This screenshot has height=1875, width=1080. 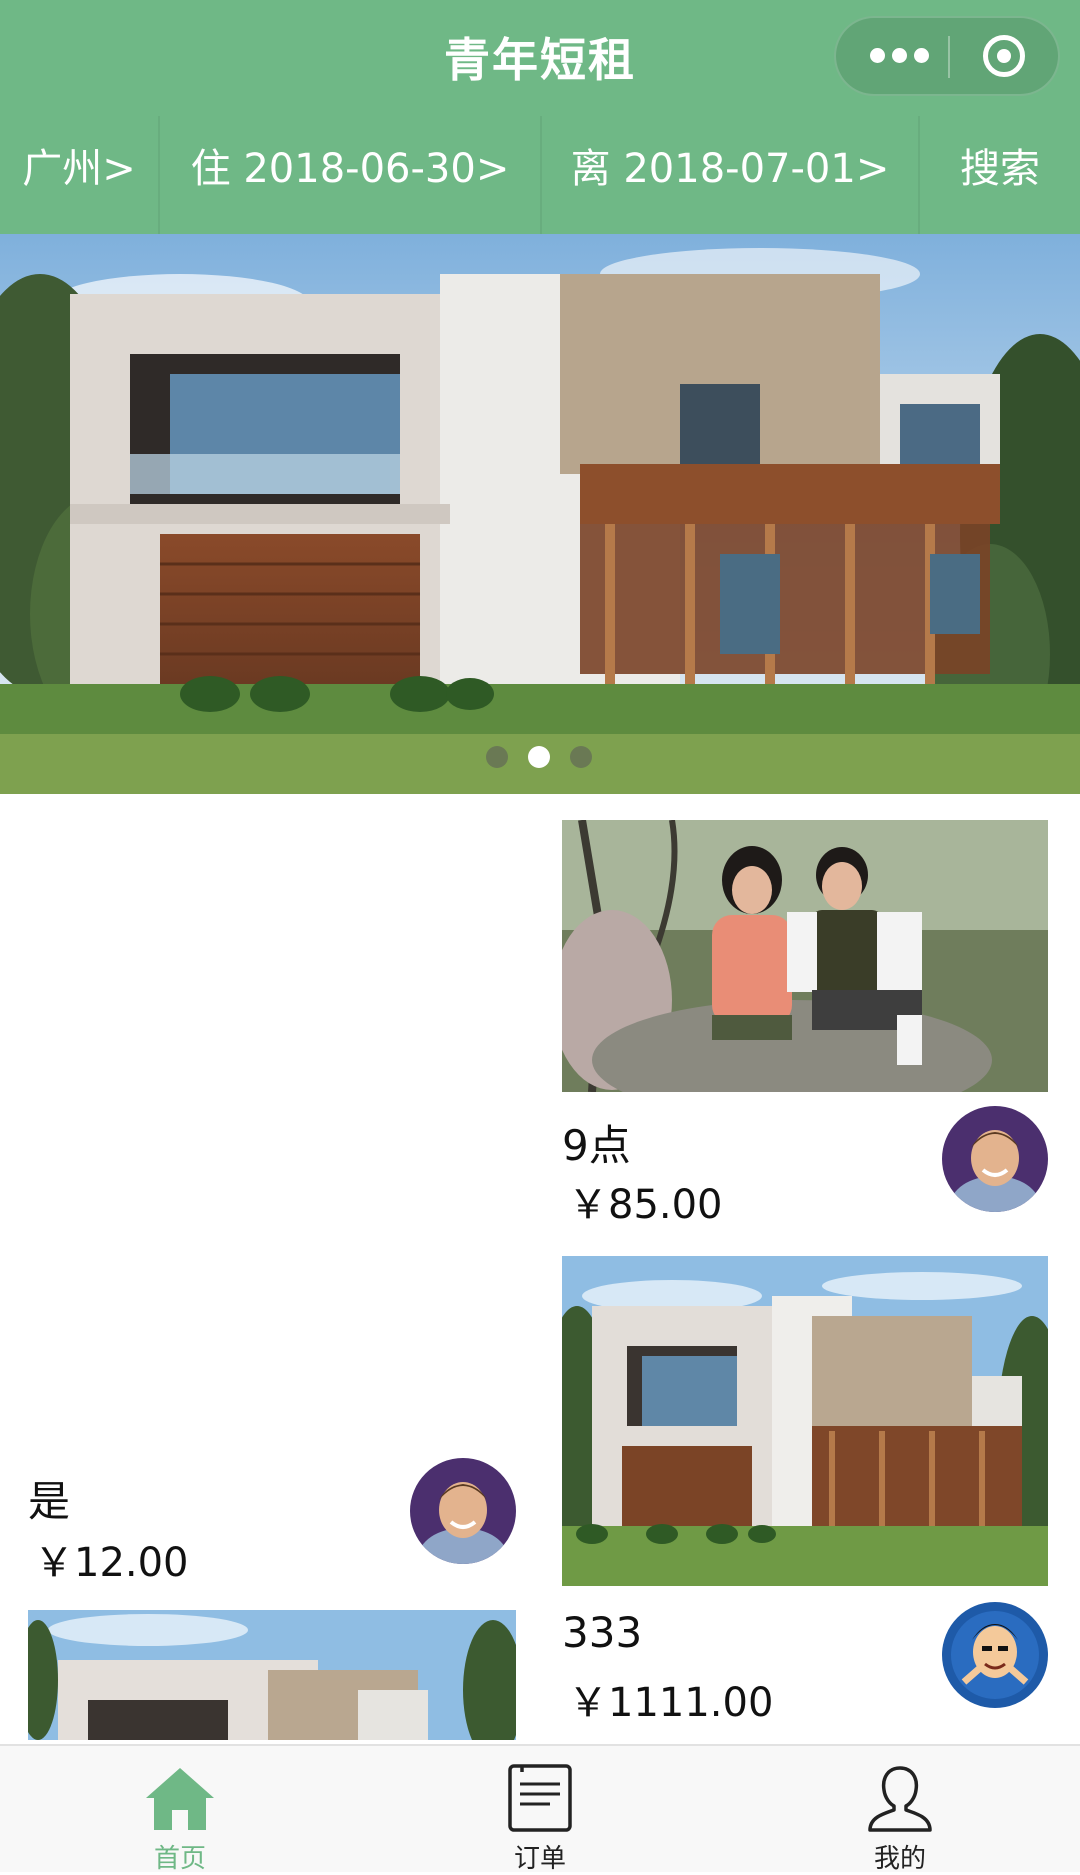 I want to click on listing-card: 9点 ￥85.00, so click(x=807, y=1024).